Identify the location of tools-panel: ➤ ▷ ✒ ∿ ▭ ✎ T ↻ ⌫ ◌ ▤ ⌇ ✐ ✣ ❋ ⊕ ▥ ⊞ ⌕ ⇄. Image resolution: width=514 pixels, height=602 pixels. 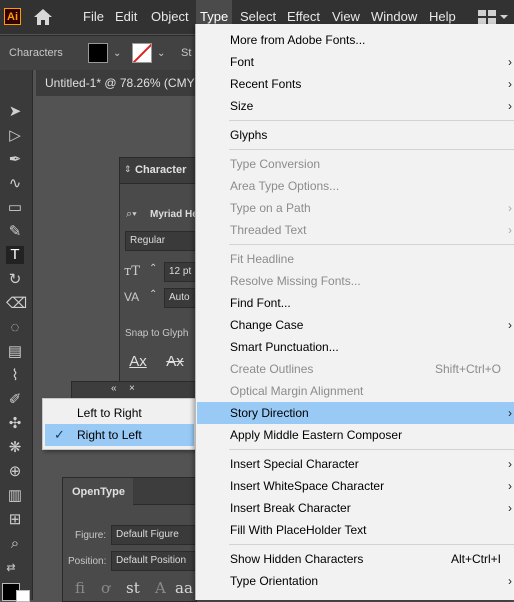
(16, 336).